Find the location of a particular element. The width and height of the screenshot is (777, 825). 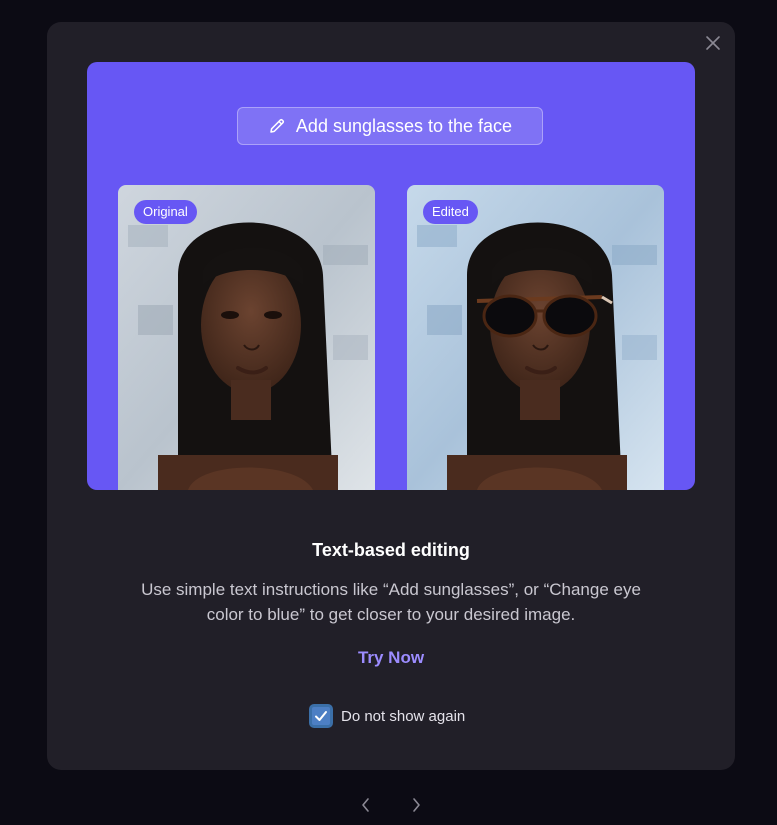

checkmark-icon is located at coordinates (321, 716).